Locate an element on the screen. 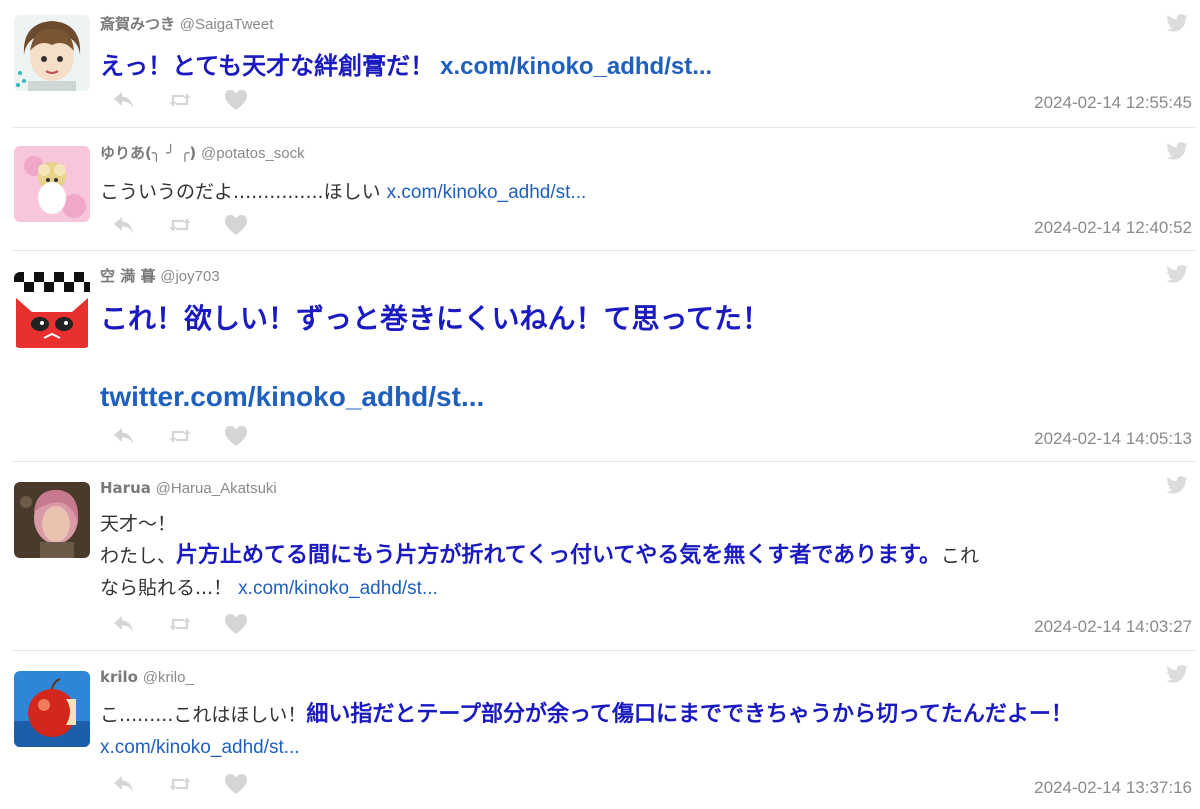 This screenshot has width=1200, height=809. tweet-text-line: 天才〜！ is located at coordinates (138, 524).